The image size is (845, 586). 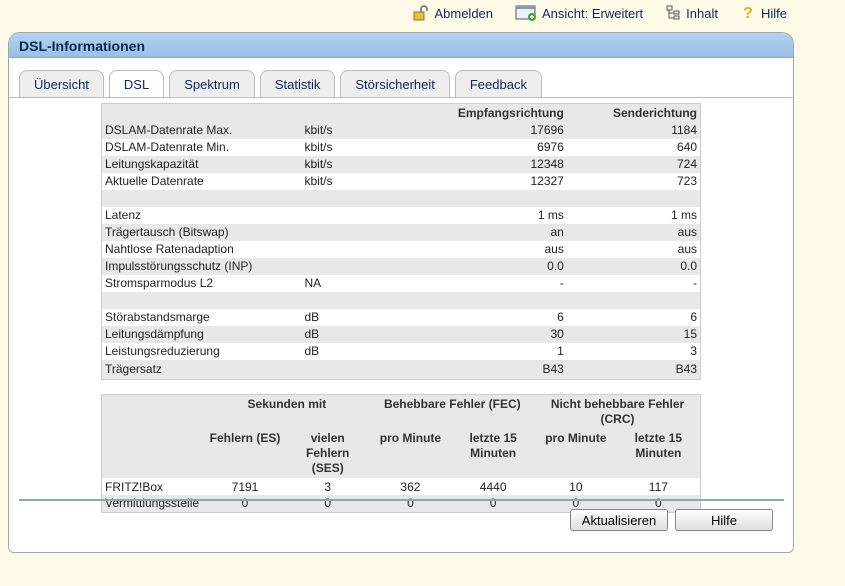 I want to click on row-label: Leitungskapazität, so click(x=152, y=164).